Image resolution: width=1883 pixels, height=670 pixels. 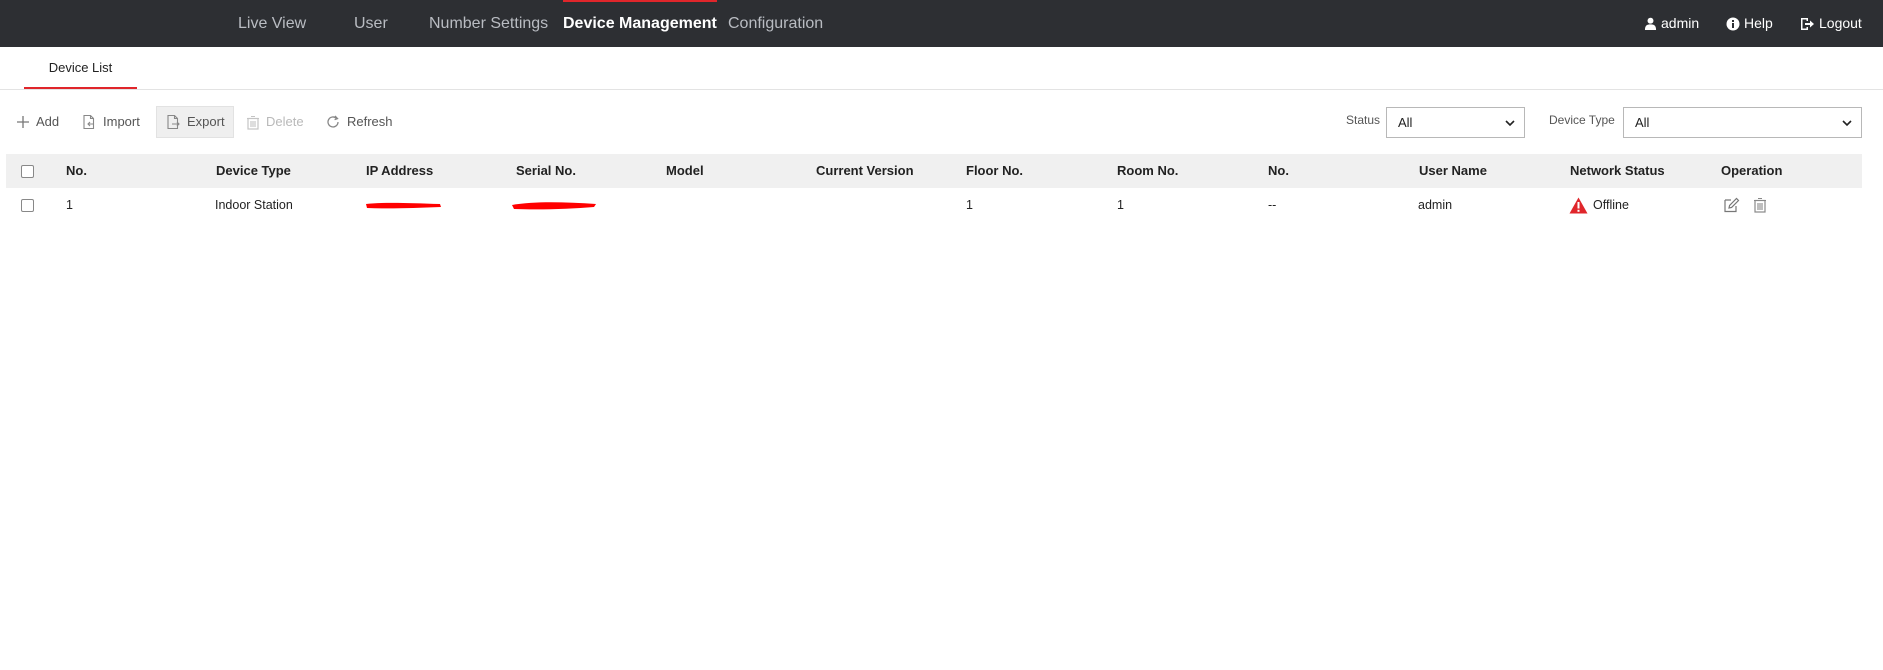 I want to click on user-menu: admin, so click(x=1671, y=23).